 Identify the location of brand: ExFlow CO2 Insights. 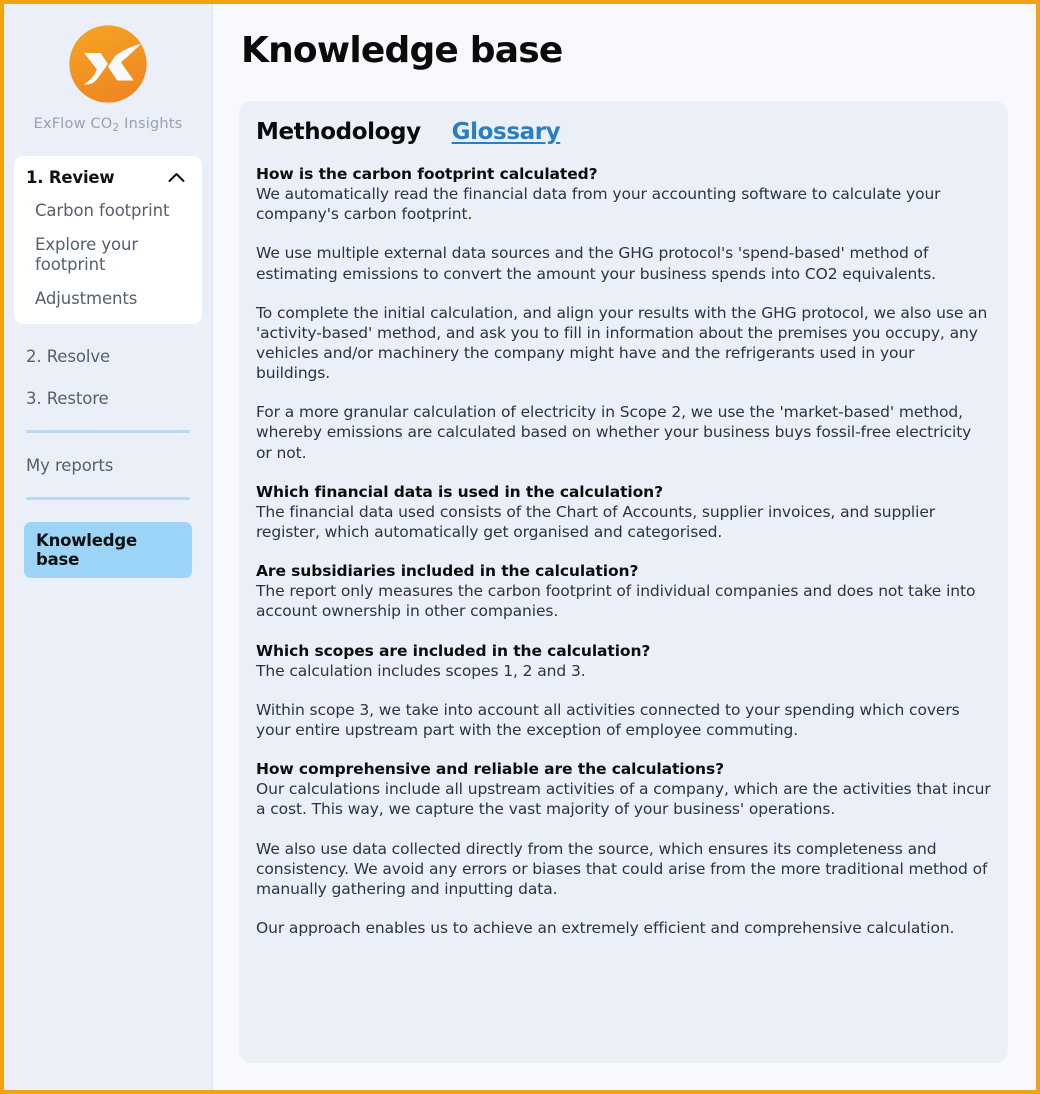
(108, 69).